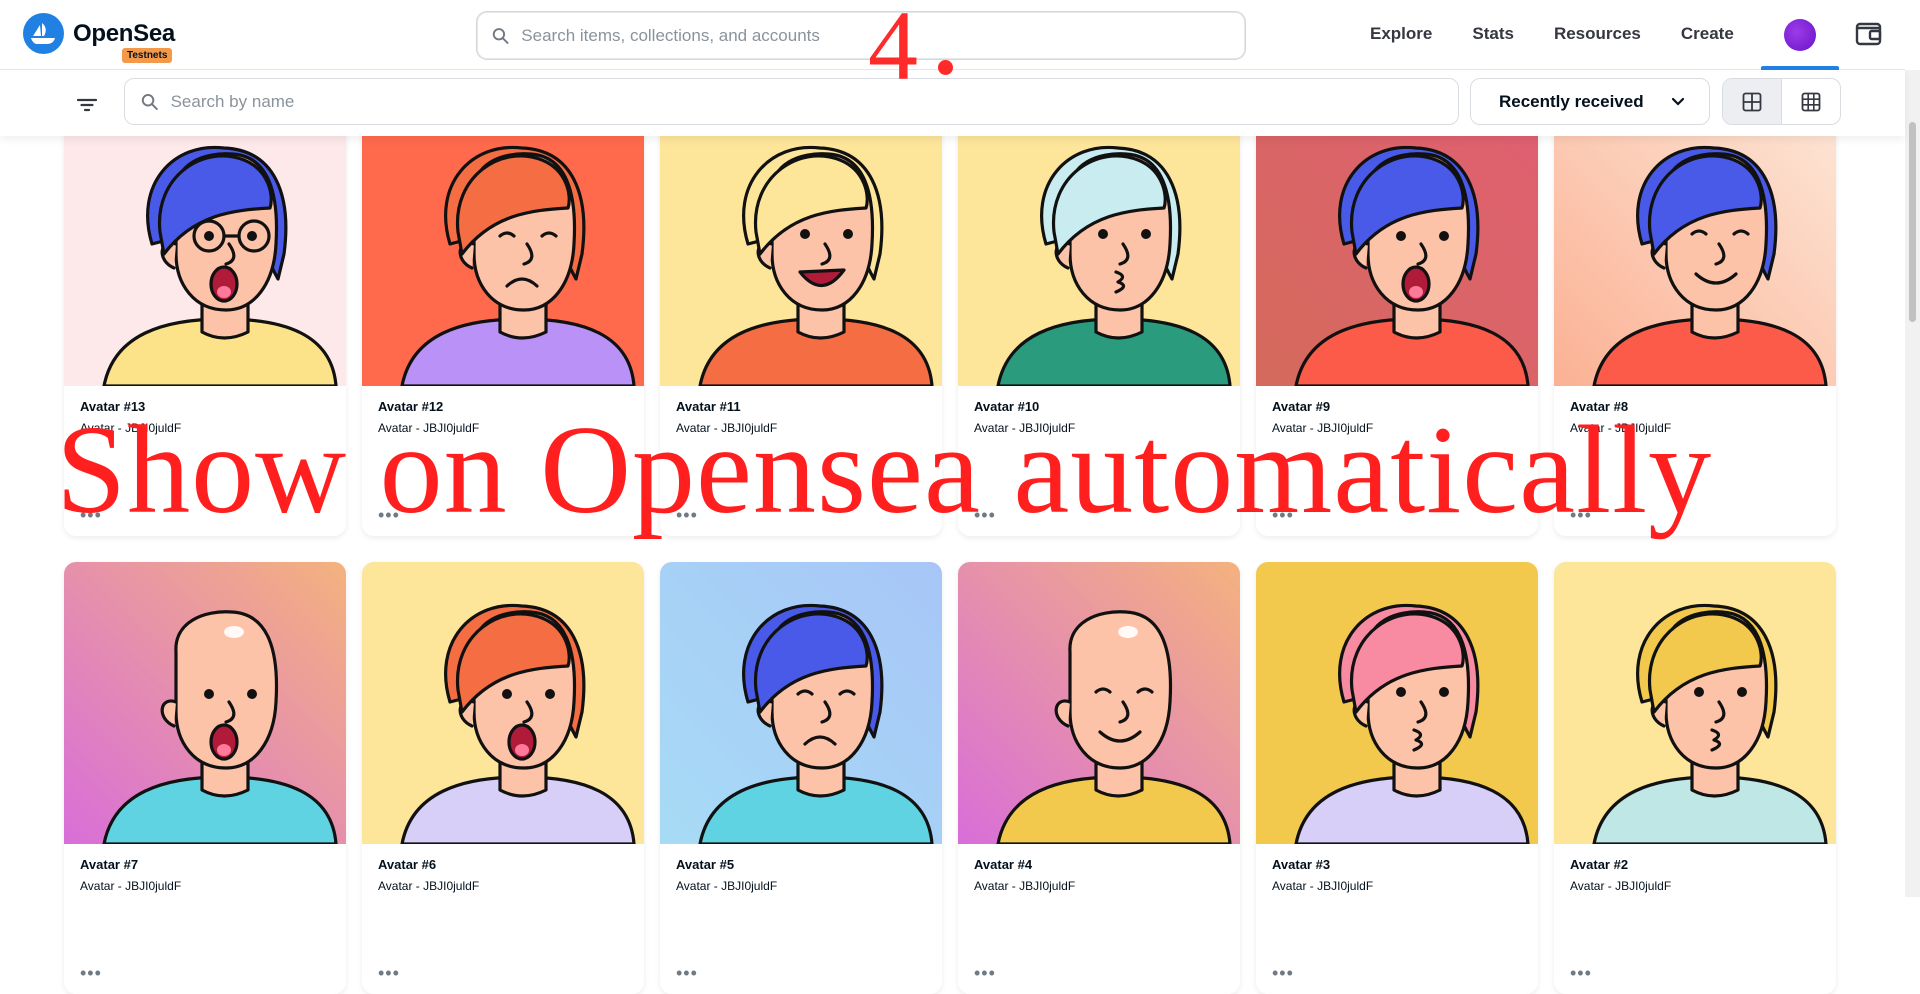 The height and width of the screenshot is (994, 1920). Describe the element at coordinates (1599, 864) in the screenshot. I see `nft-name: Avatar #2` at that location.